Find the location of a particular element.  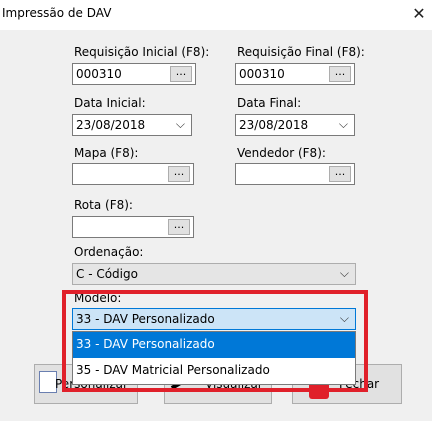

mapa-label: Mapa (F8): is located at coordinates (106, 153).